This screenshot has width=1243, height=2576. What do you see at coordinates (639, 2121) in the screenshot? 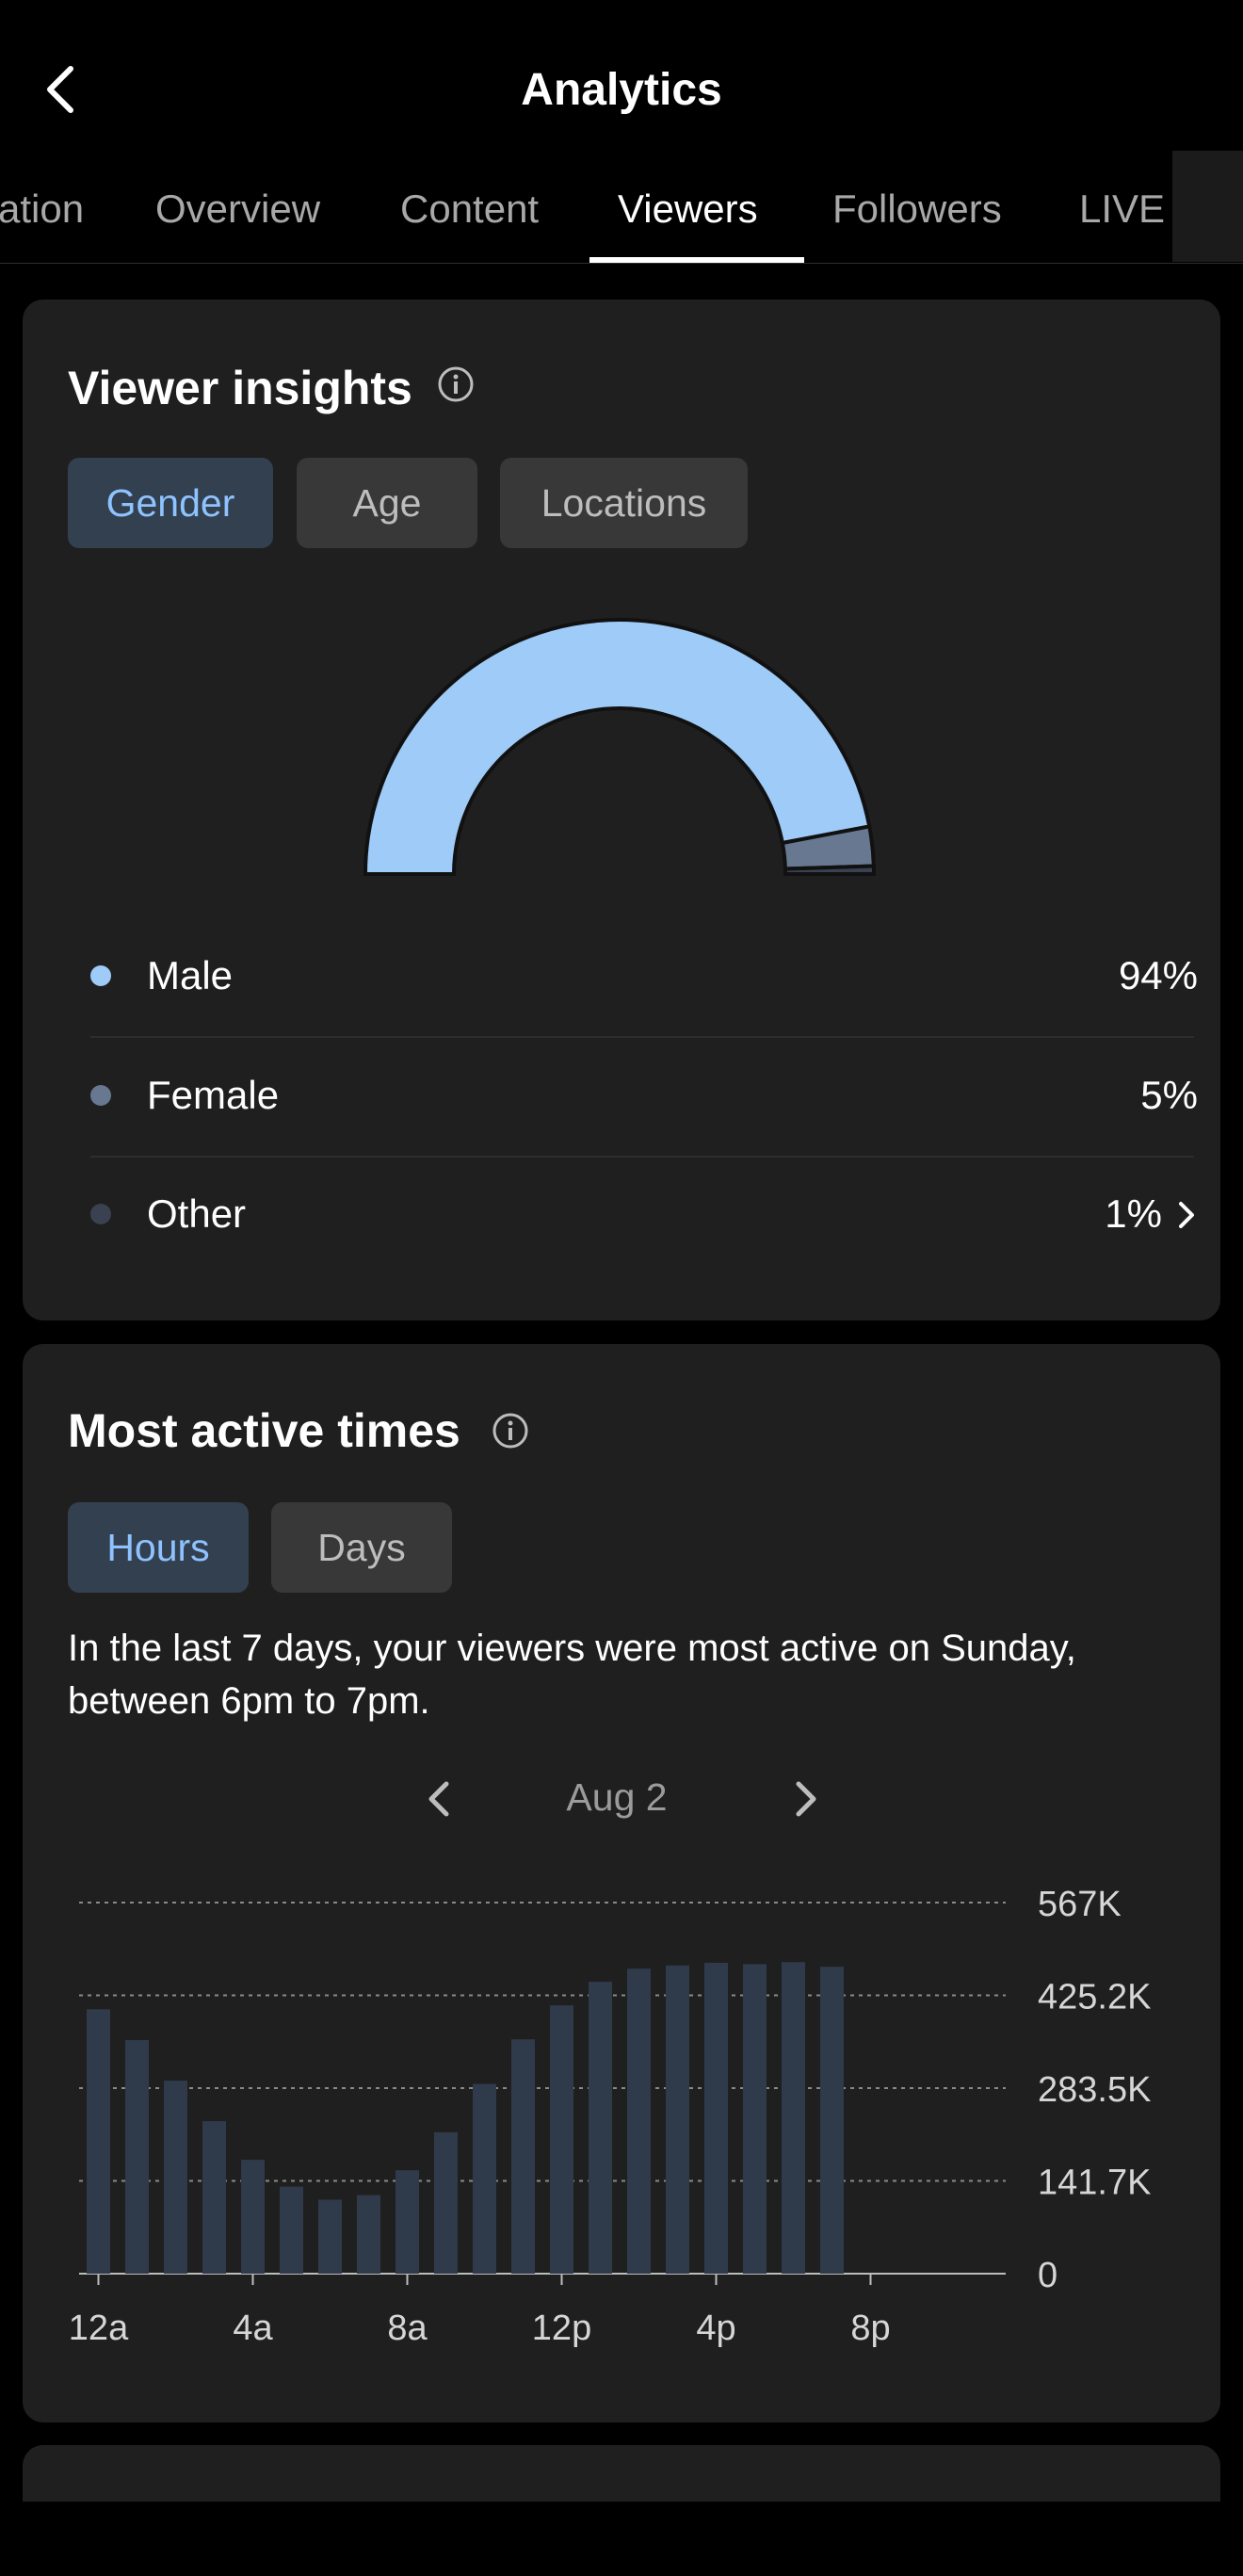
I see `bar-2p` at bounding box center [639, 2121].